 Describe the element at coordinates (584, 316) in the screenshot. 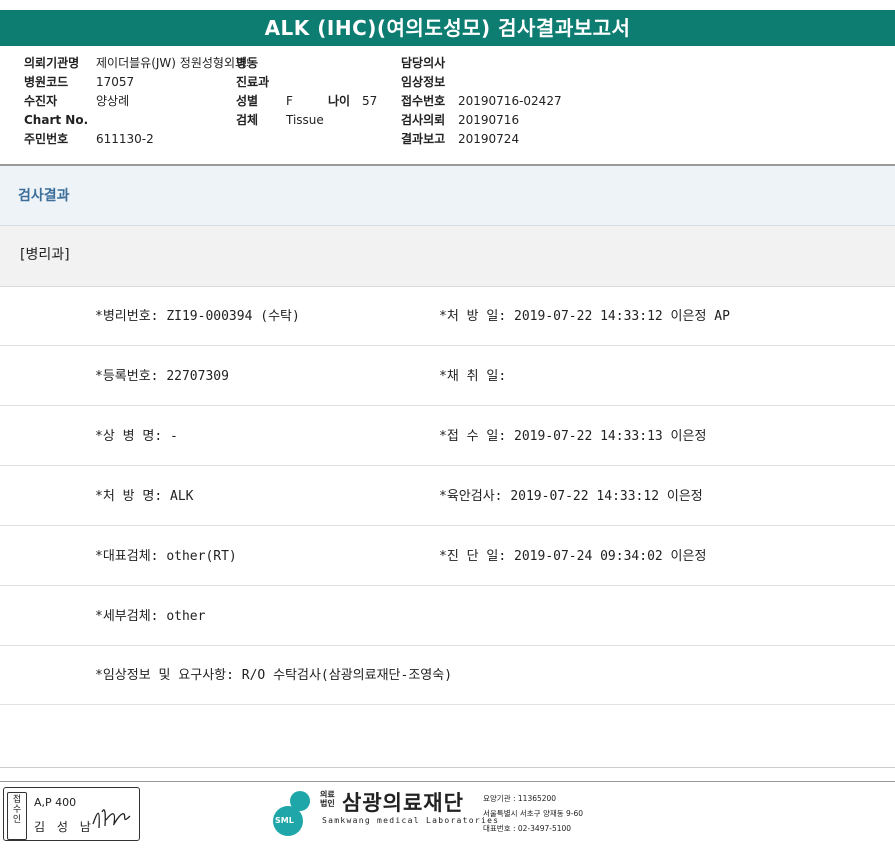

I see `row-right: *처 방 일: 2019-07-22 14:33:12 이은정 AP` at that location.